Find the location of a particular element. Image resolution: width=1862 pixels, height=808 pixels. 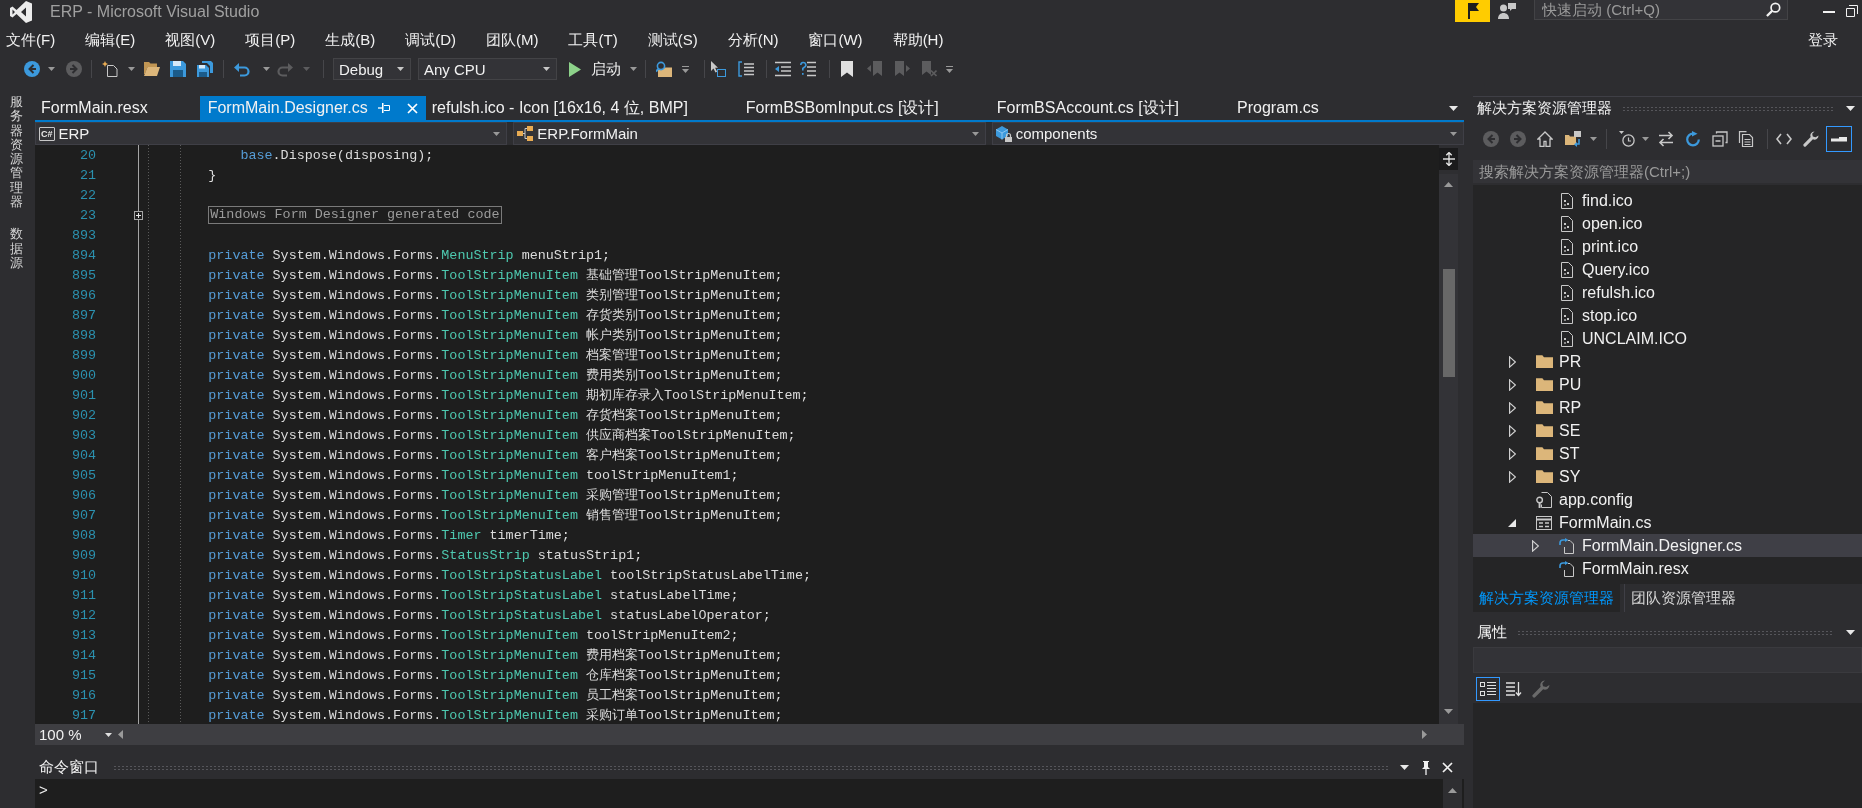

tree-item: SE is located at coordinates (1667, 430).